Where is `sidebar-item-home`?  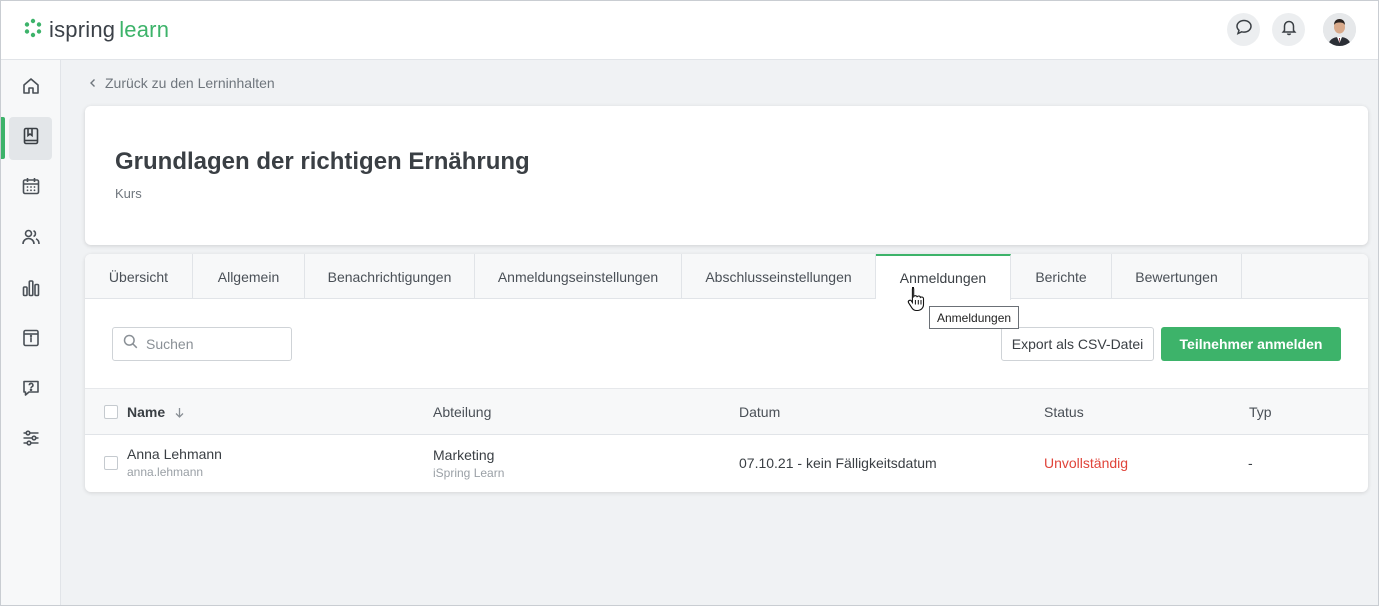
sidebar-item-home is located at coordinates (30, 88).